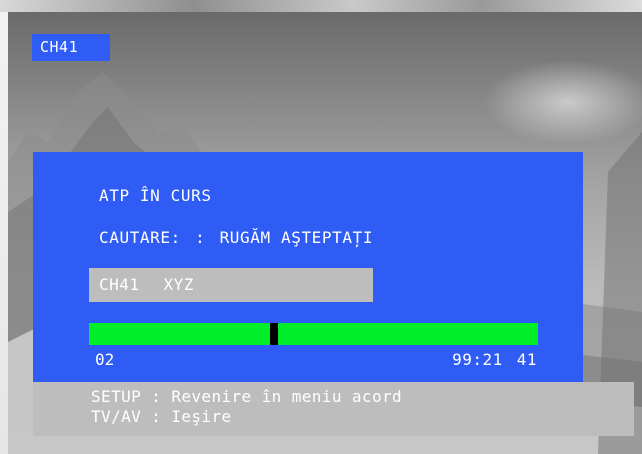 This screenshot has width=642, height=454. I want to click on channel-indicator-badge: CH41, so click(71, 47).